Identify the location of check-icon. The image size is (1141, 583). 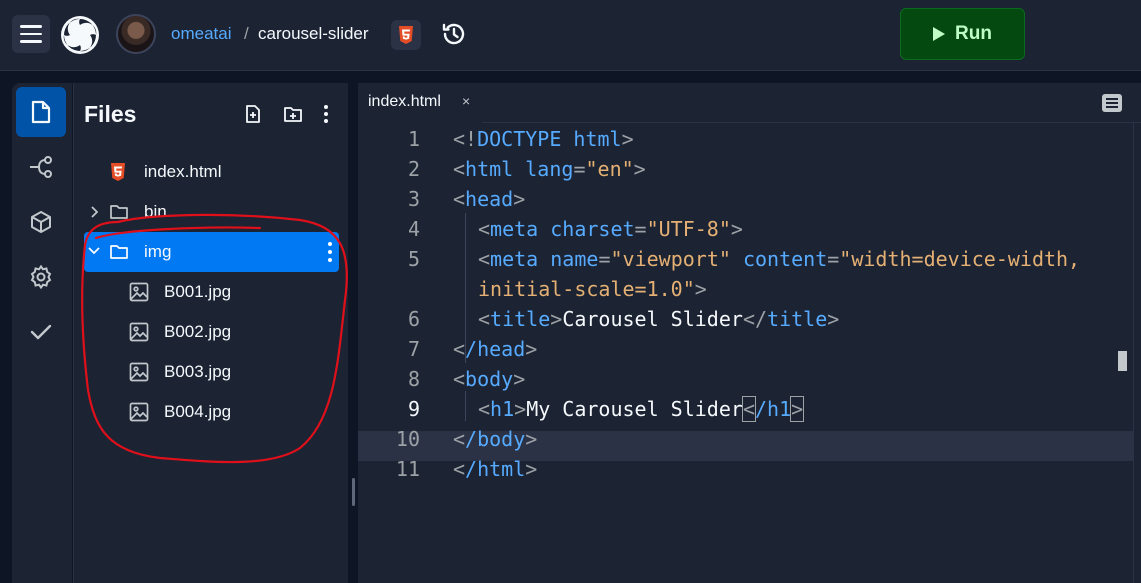
(41, 332).